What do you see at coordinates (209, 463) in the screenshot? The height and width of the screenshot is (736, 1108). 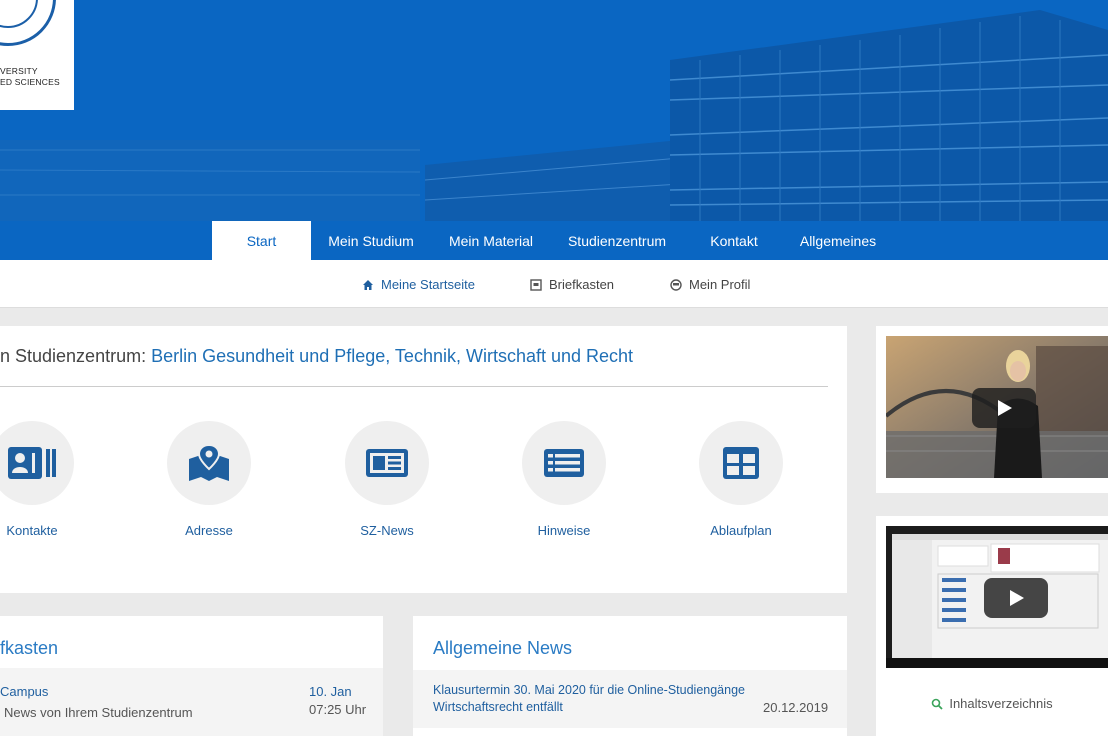 I see `map-pin-icon` at bounding box center [209, 463].